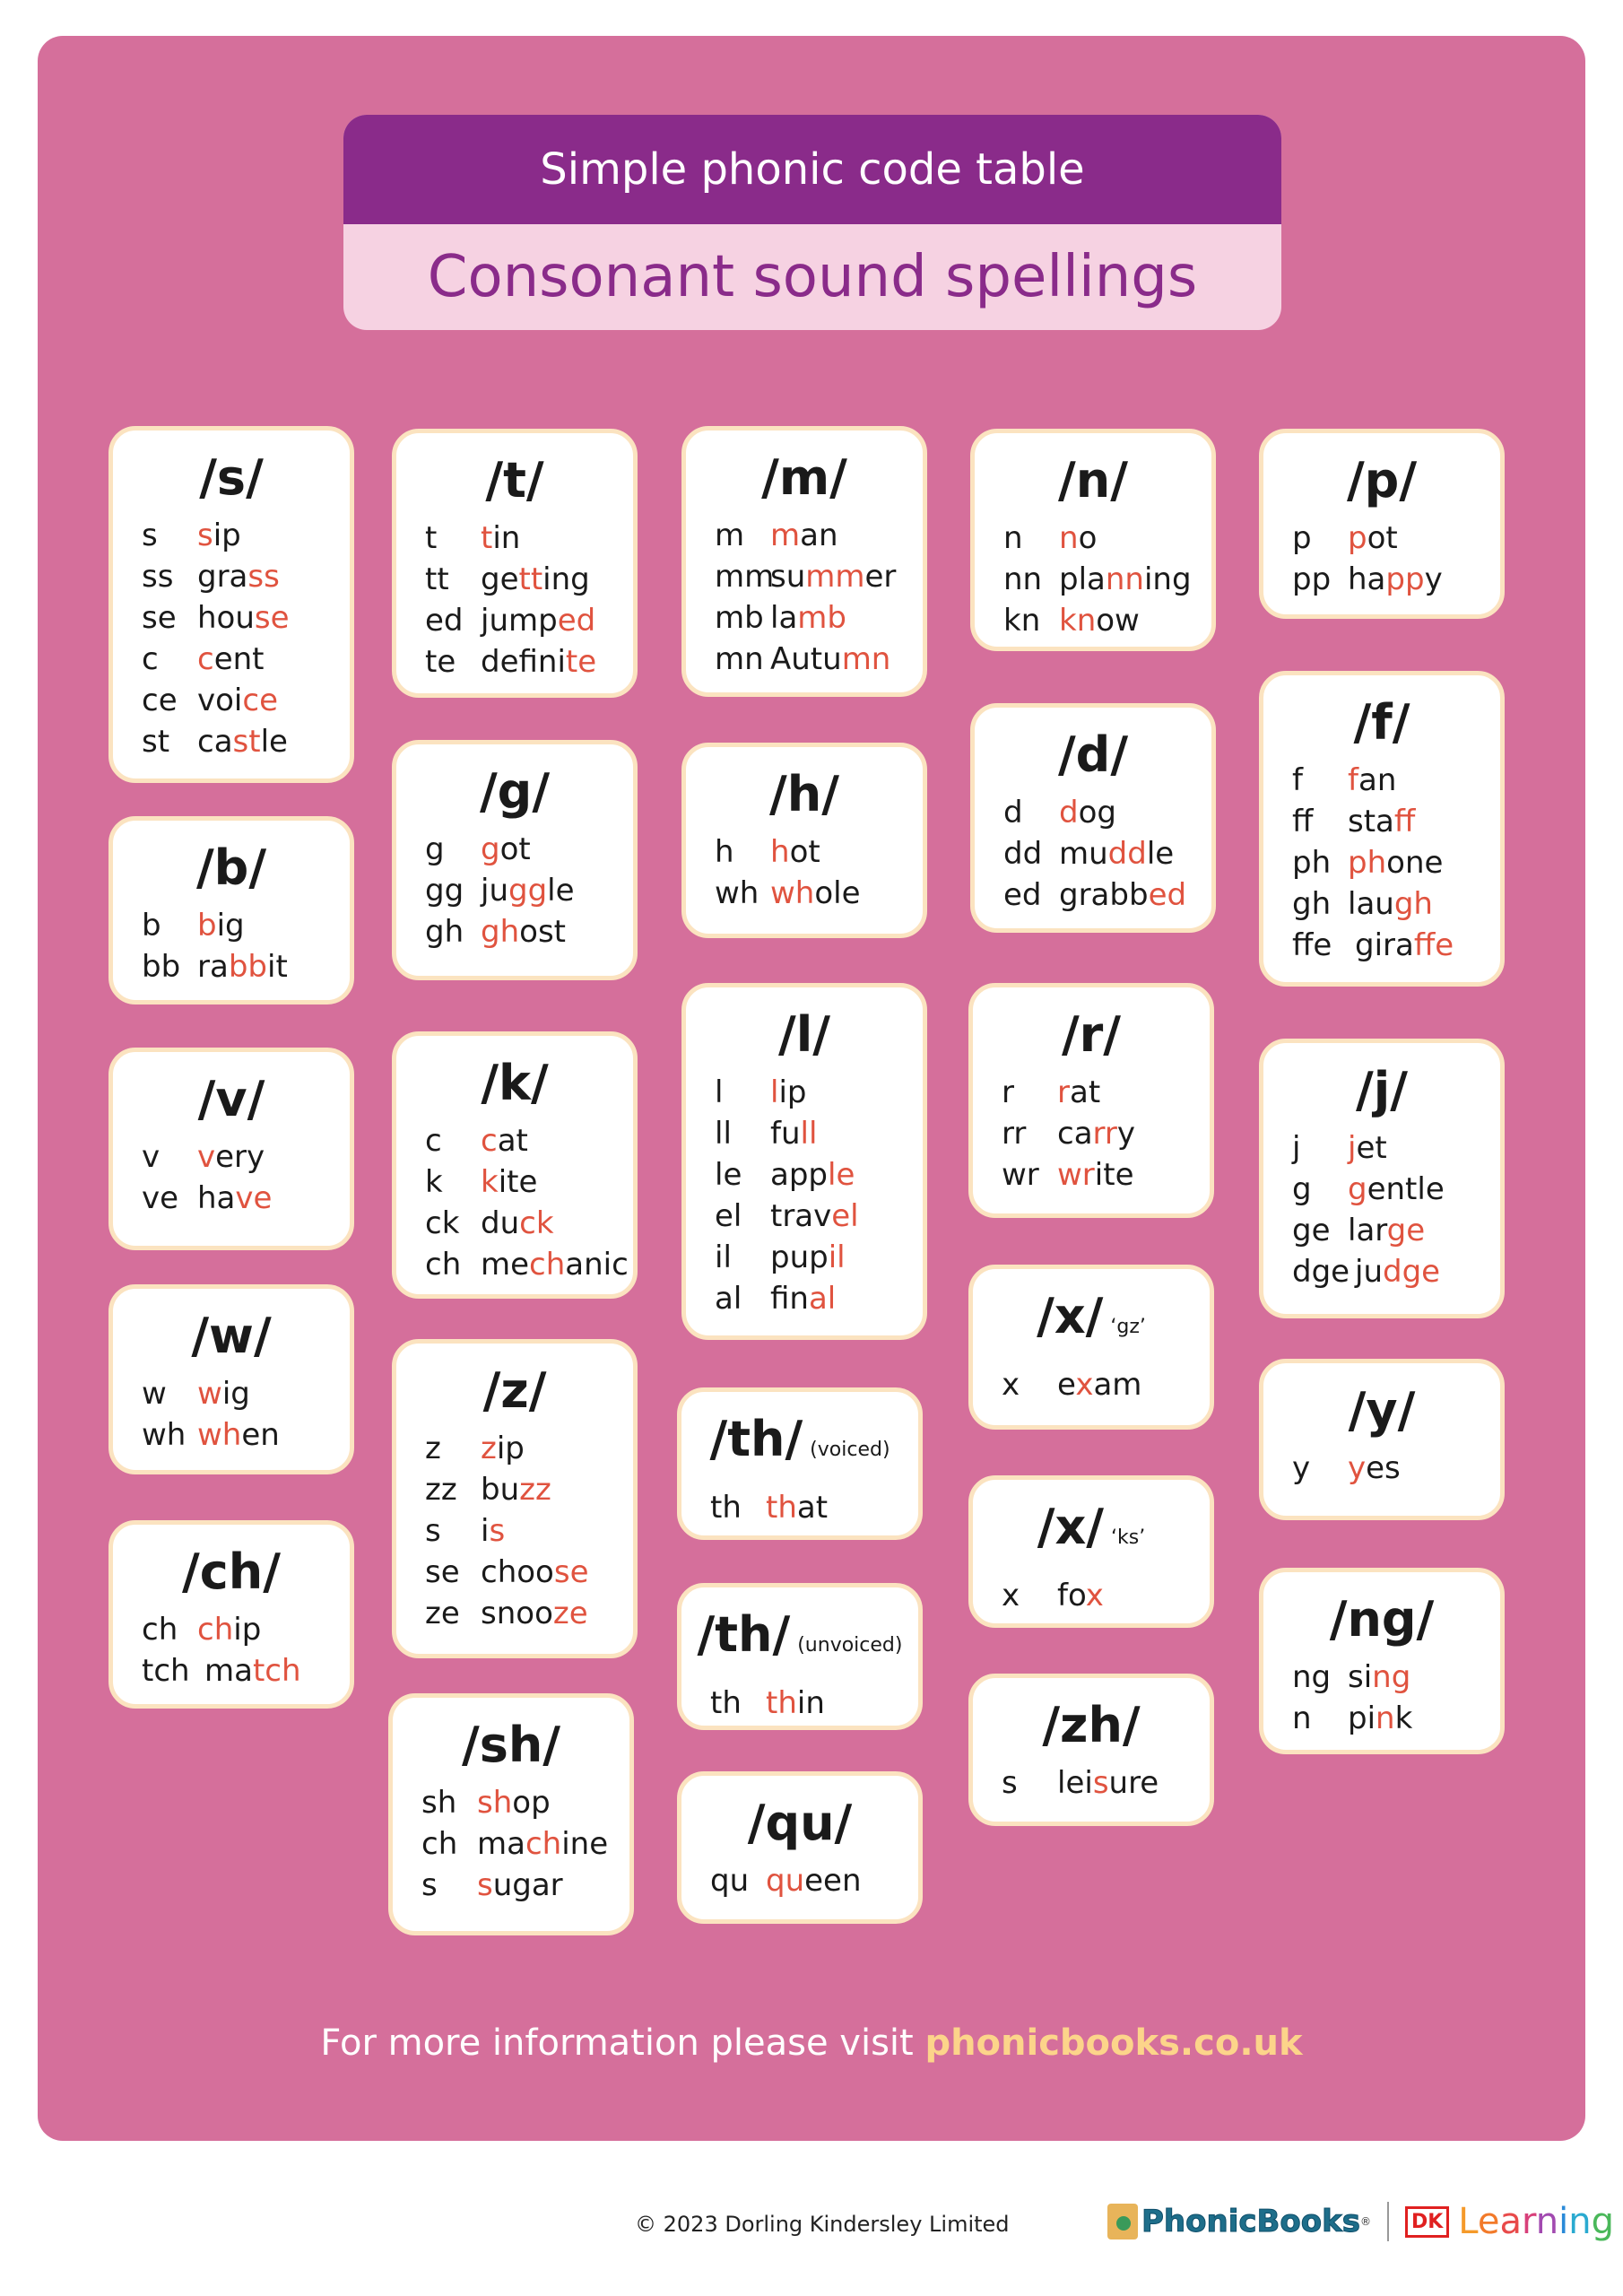 The width and height of the screenshot is (1623, 2296). Describe the element at coordinates (1091, 1595) in the screenshot. I see `spelling-list: x fox` at that location.